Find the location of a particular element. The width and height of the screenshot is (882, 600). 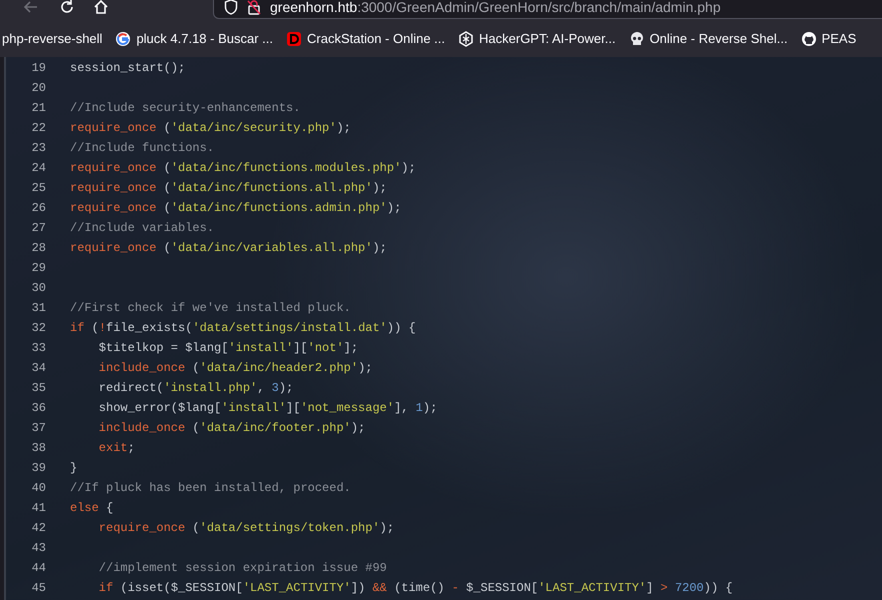

code-line: require_once ('data/inc/variables.all.php'); is located at coordinates (228, 248).